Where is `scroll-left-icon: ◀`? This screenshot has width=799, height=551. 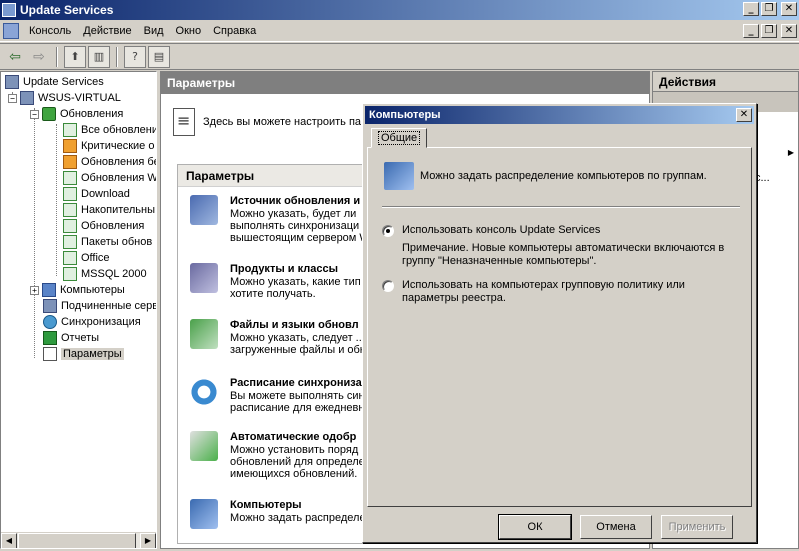
scroll-left-icon: ◀ is located at coordinates (9, 540).